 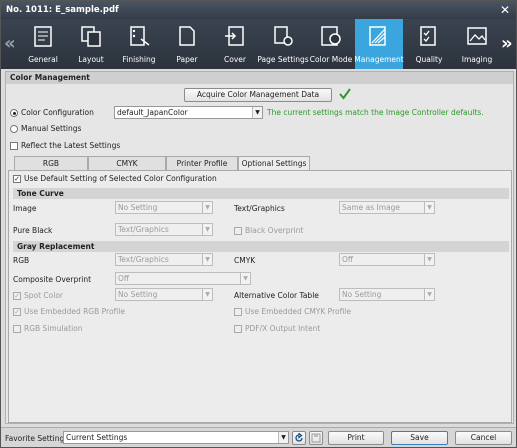 I want to click on tab-label: Imaging, so click(x=477, y=59).